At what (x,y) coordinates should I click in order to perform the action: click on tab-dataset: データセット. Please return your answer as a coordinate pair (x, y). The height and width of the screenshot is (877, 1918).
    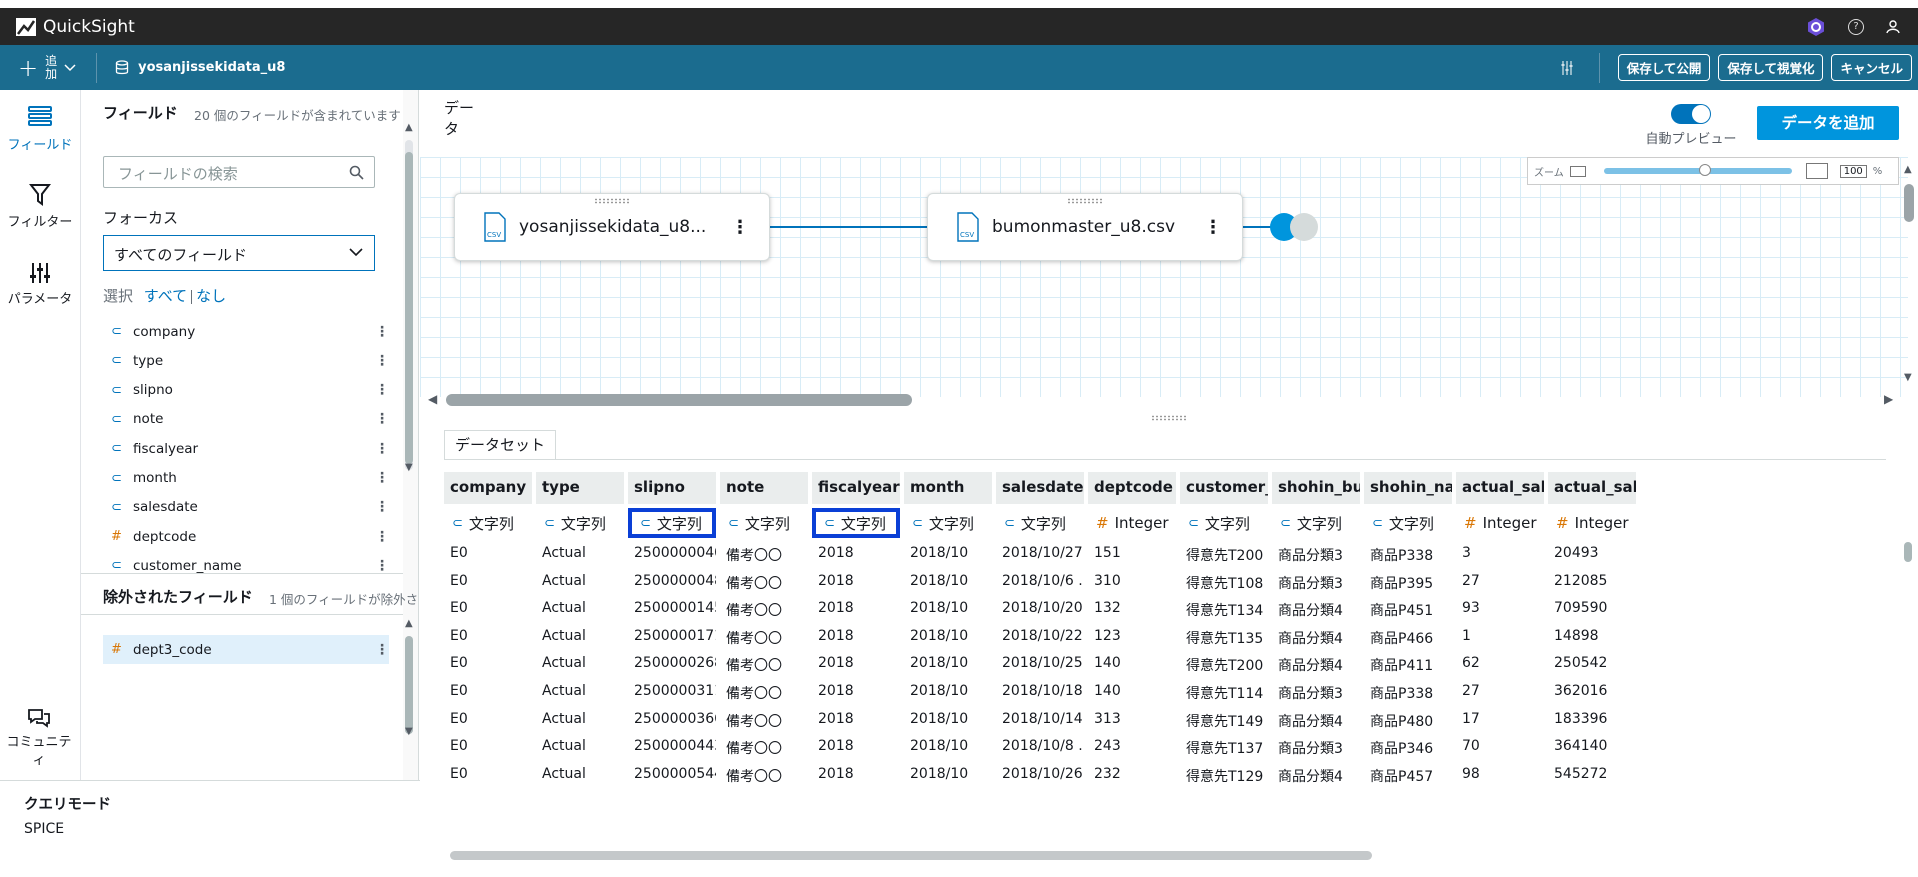
    Looking at the image, I should click on (500, 445).